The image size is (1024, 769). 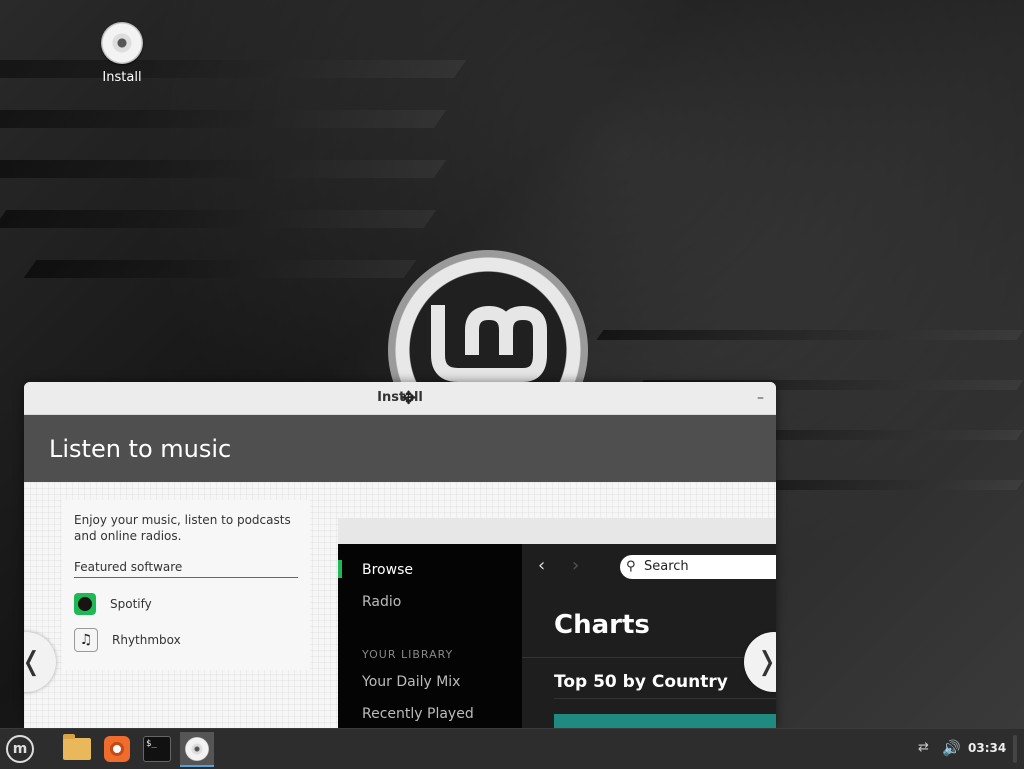 I want to click on featured-software-label: Featured software, so click(x=186, y=569).